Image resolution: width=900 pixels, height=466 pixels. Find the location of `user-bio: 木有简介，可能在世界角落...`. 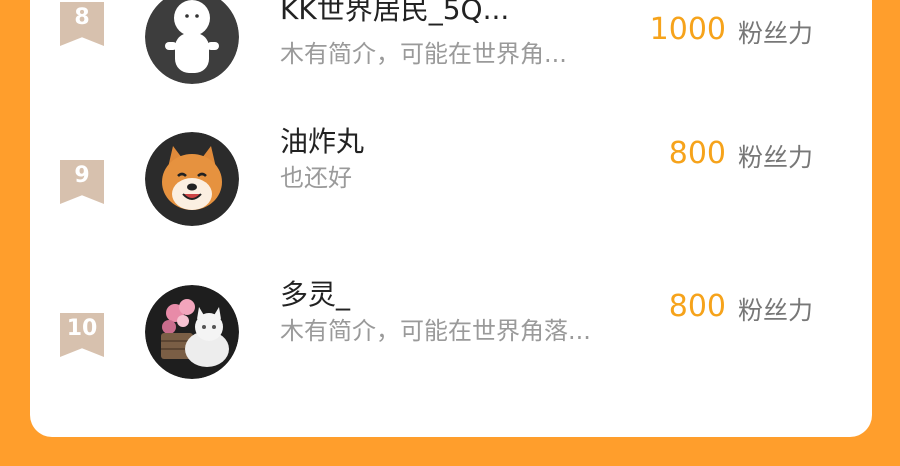

user-bio: 木有简介，可能在世界角落... is located at coordinates (435, 331).